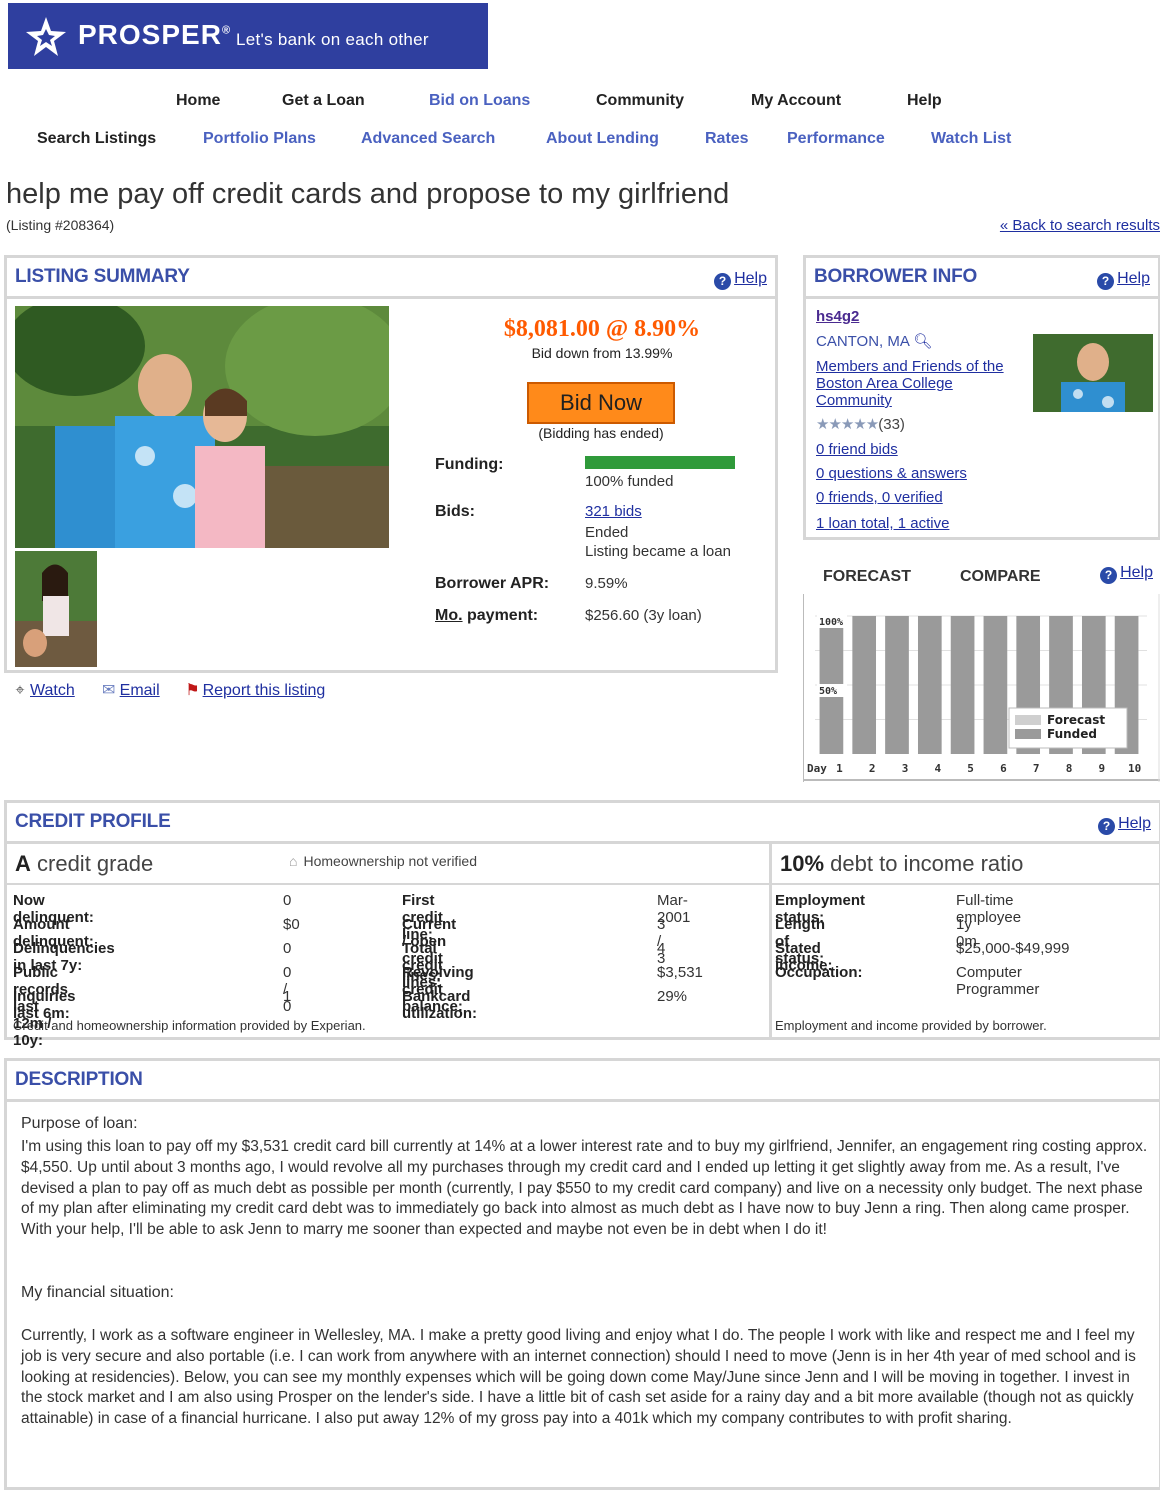 This screenshot has height=1490, width=1160. Describe the element at coordinates (601, 433) in the screenshot. I see `bidding-status: (Bidding has ended)` at that location.